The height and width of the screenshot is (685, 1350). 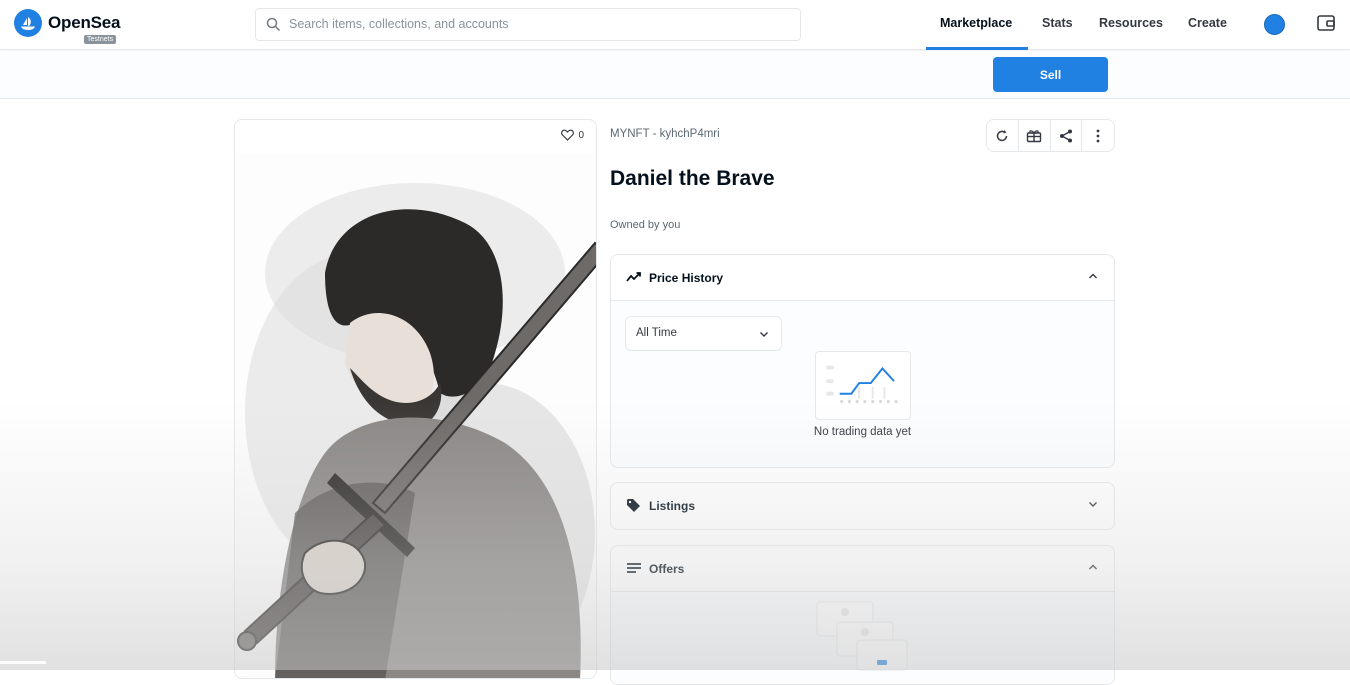 I want to click on offers-panel: Offers, so click(x=862, y=615).